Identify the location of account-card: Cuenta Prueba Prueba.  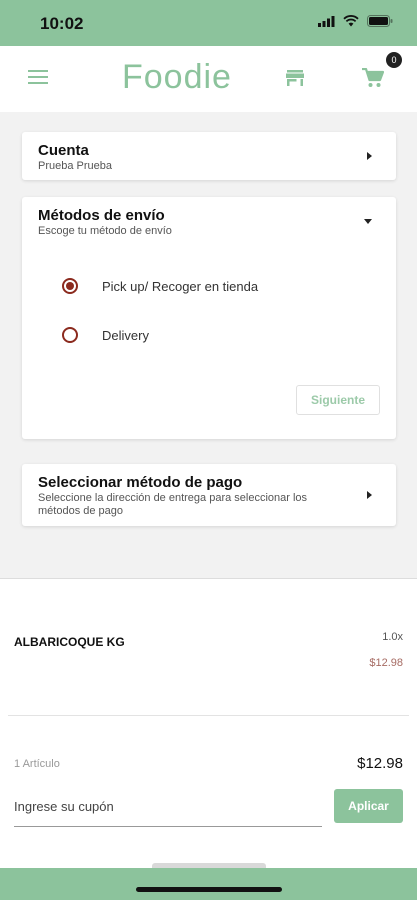
(209, 156).